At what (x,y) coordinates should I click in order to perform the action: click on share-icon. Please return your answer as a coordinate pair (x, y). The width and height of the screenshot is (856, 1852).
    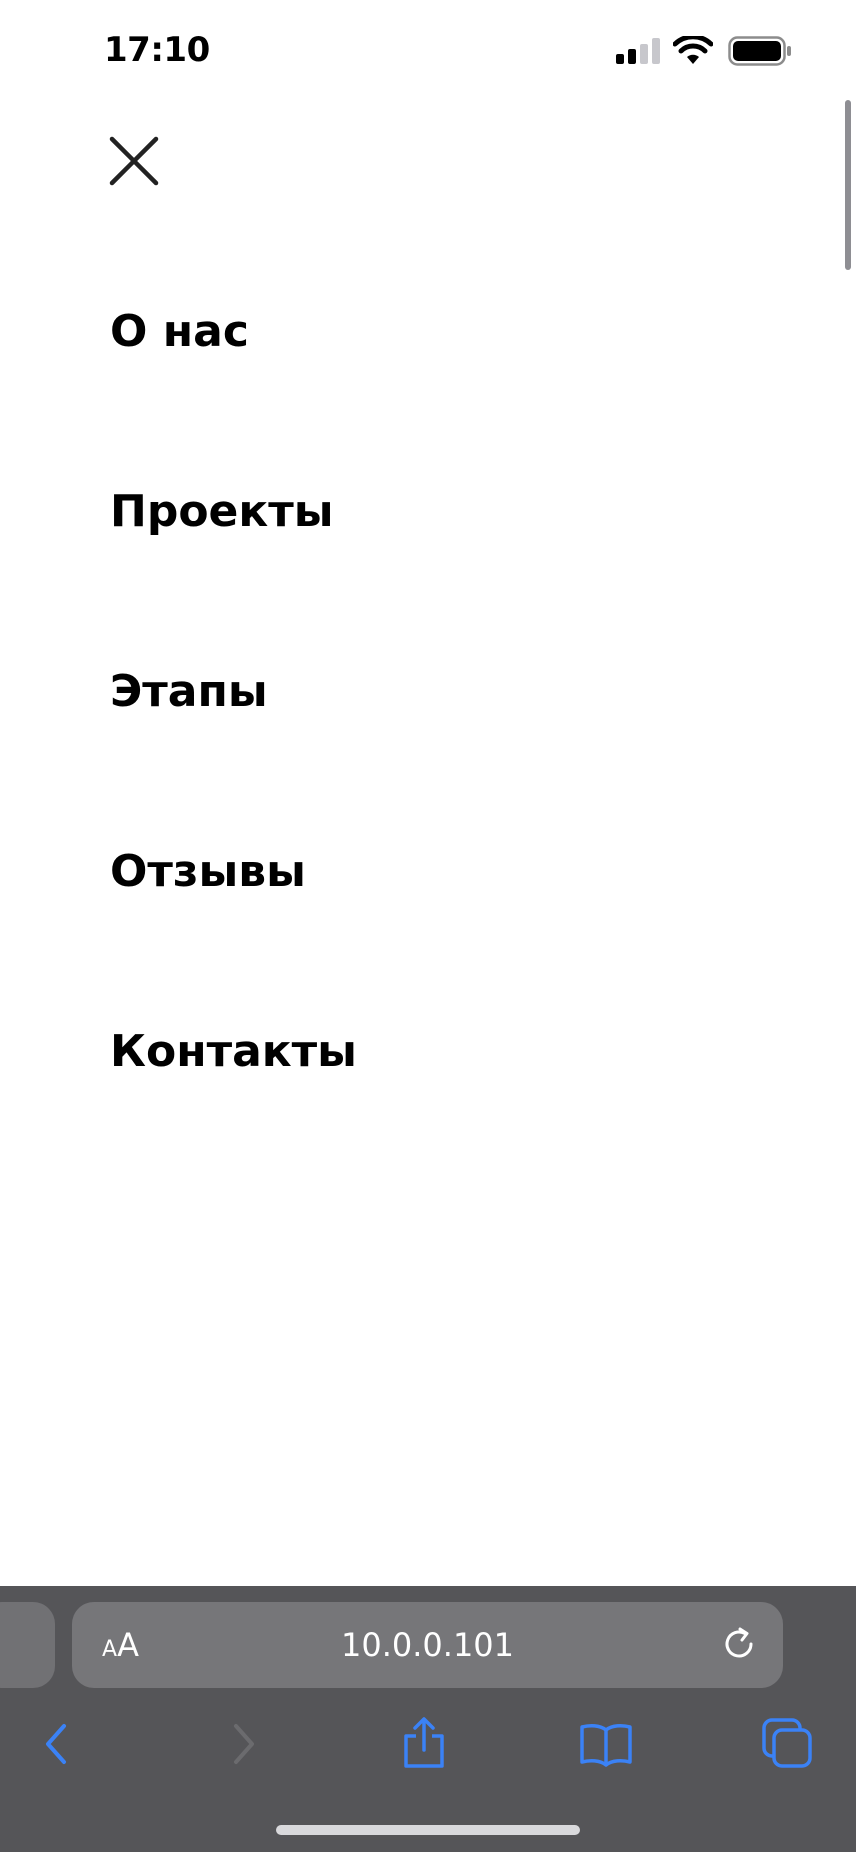
    Looking at the image, I should click on (424, 1742).